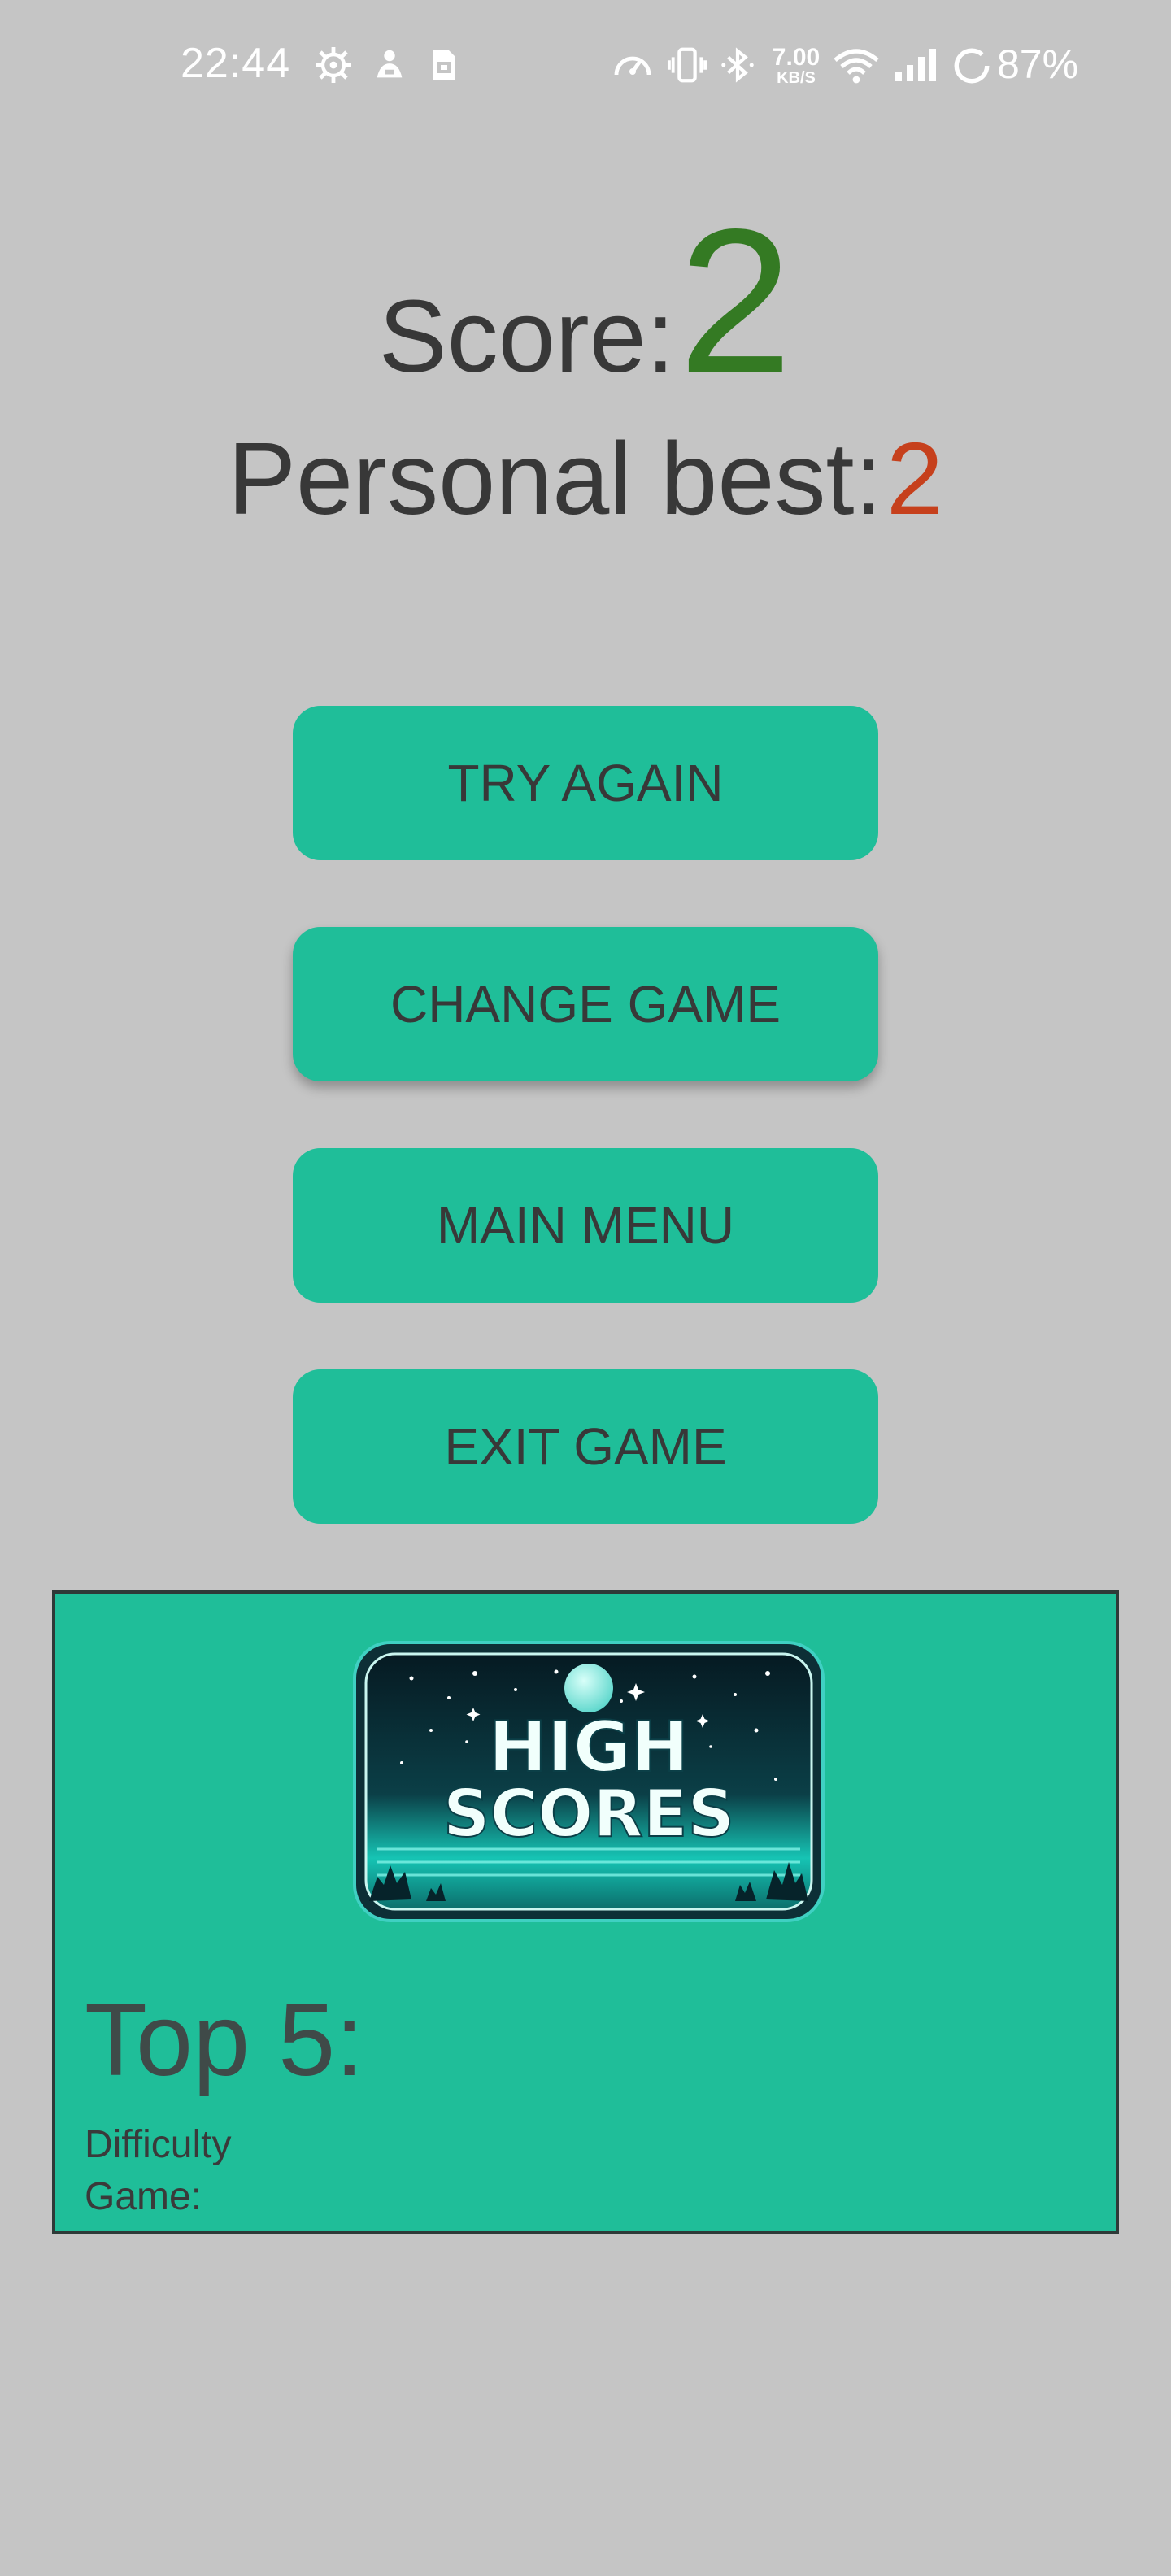 The height and width of the screenshot is (2576, 1171). What do you see at coordinates (585, 783) in the screenshot?
I see `try-again-button: TRY AGAIN` at bounding box center [585, 783].